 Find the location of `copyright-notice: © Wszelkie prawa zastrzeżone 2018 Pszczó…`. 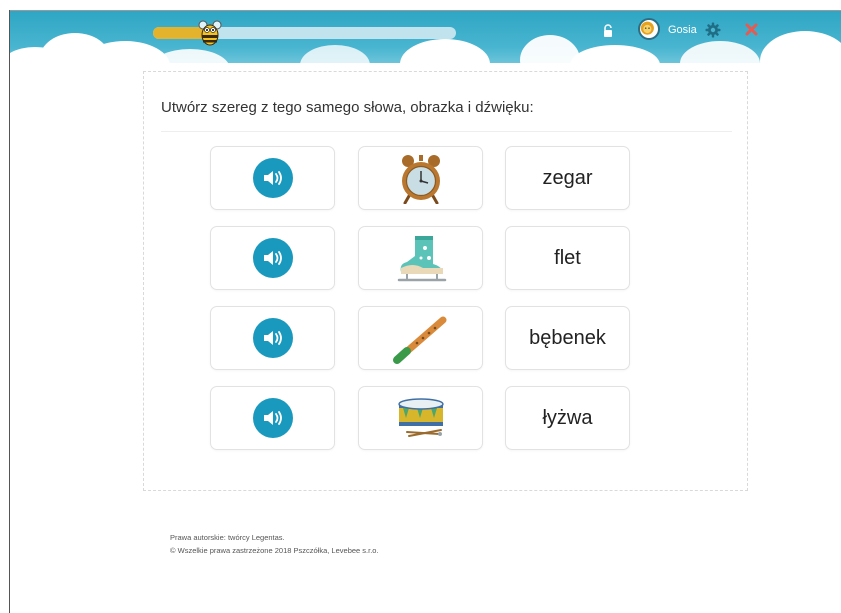

copyright-notice: © Wszelkie prawa zastrzeżone 2018 Pszczó… is located at coordinates (274, 550).